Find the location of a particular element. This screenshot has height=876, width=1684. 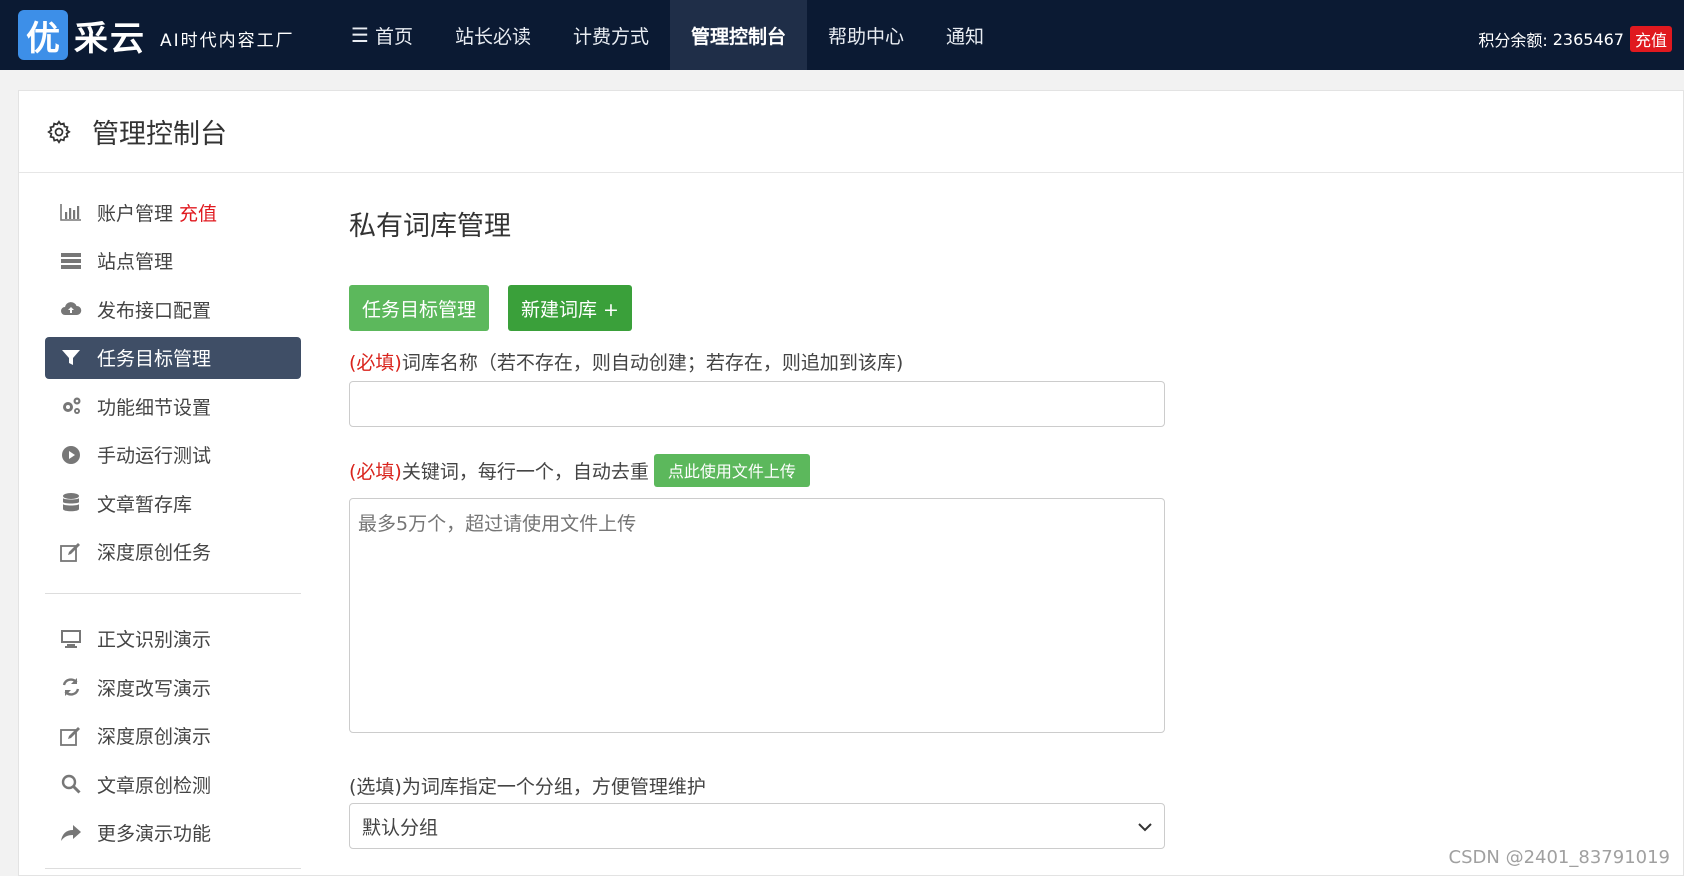

nav-item-label: 计费方式 is located at coordinates (610, 36).